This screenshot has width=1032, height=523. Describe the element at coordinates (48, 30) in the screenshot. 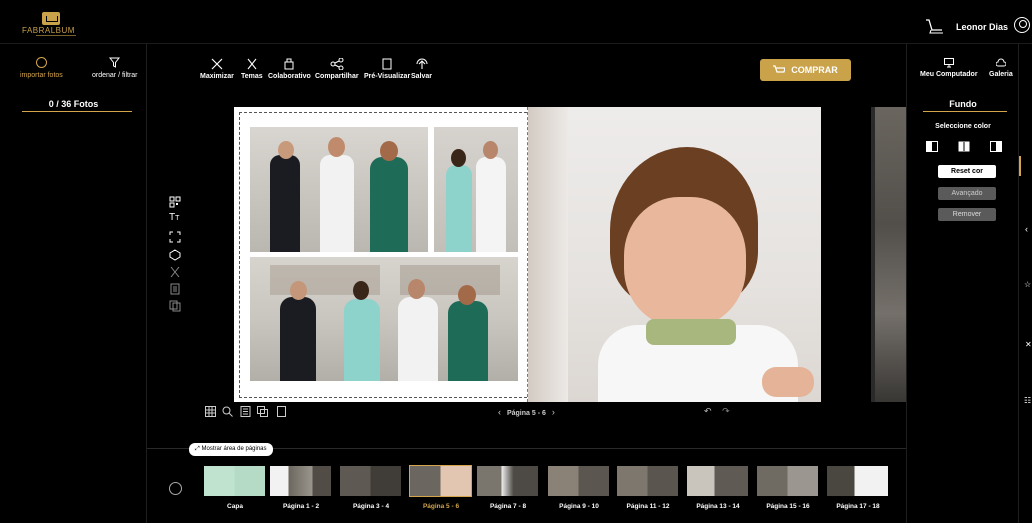

I see `logo-text: FABRALBUM` at that location.